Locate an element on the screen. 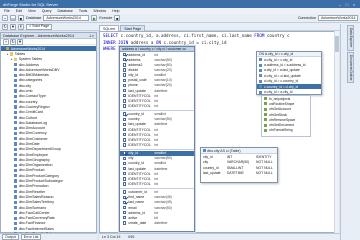  minimize-icon: – is located at coordinates (340, 4).